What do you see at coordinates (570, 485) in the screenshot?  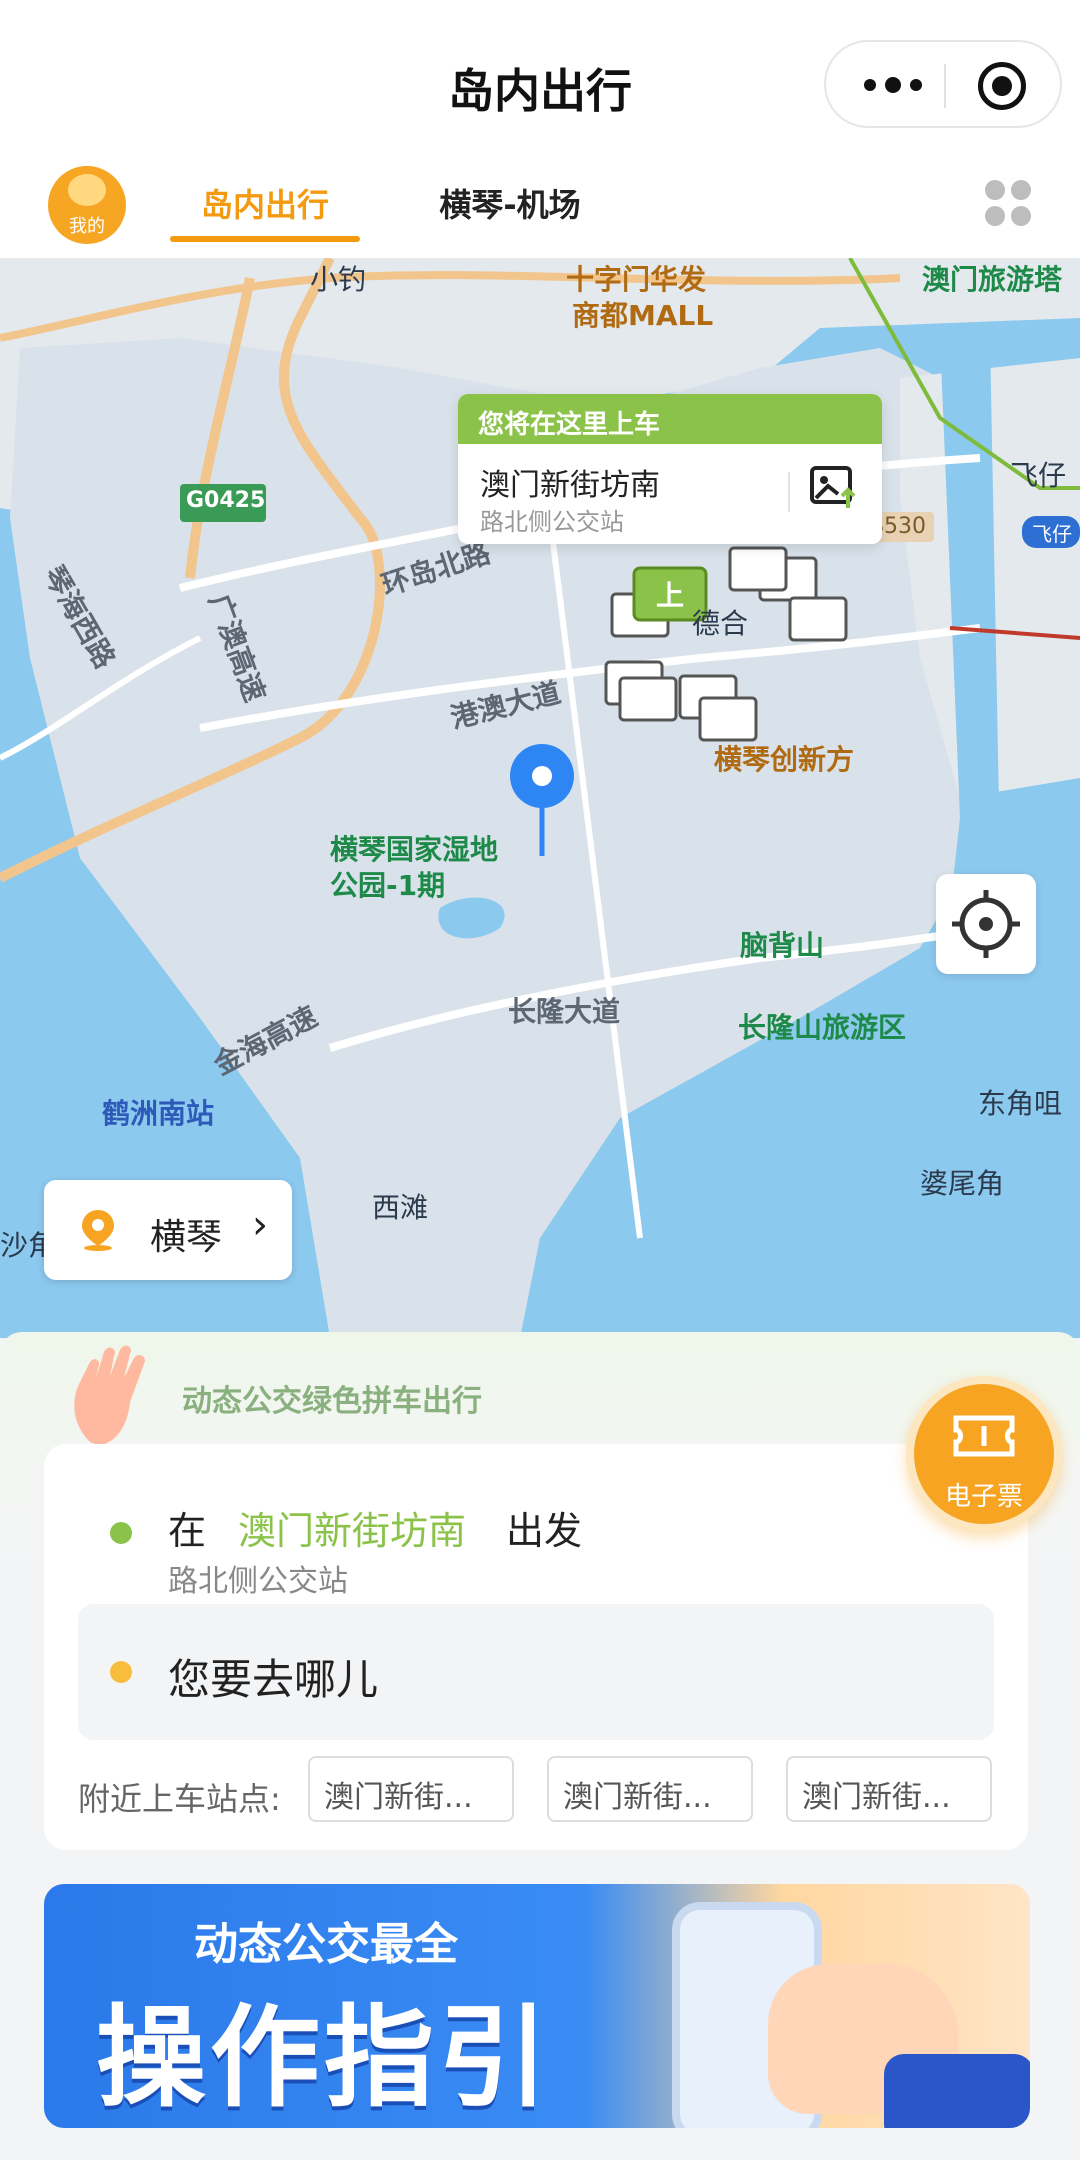 I see `pickup-bubble-station: 澳门新街坊南` at bounding box center [570, 485].